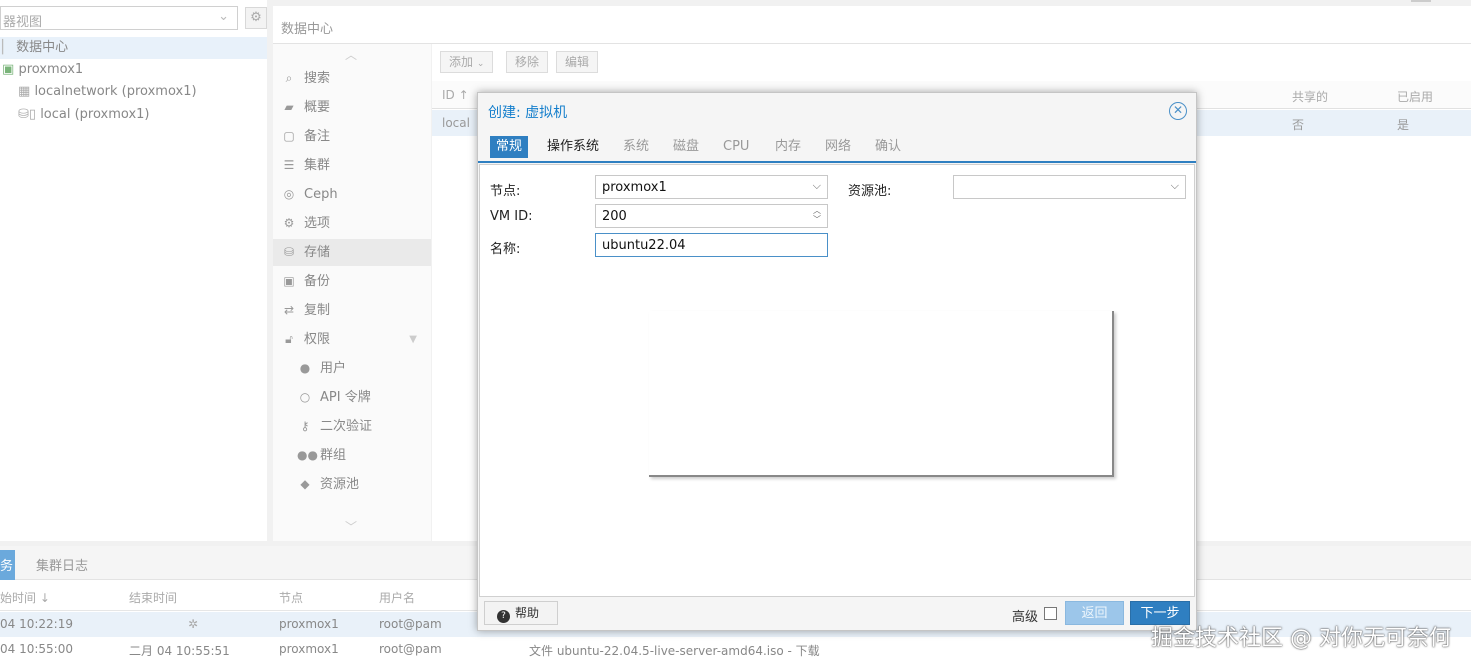 This screenshot has width=1471, height=669. I want to click on column-header-user: 用户名, so click(397, 597).